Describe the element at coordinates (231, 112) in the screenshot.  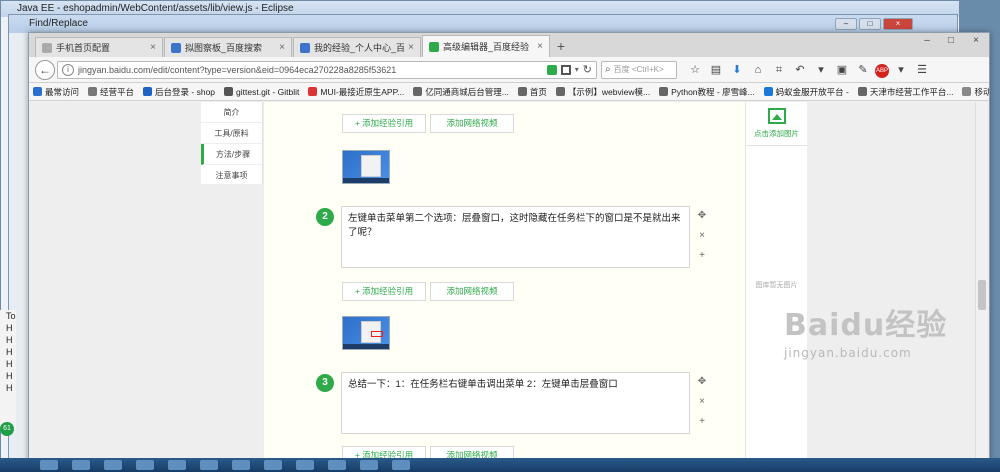
I see `nav-item-intro: 简介` at that location.